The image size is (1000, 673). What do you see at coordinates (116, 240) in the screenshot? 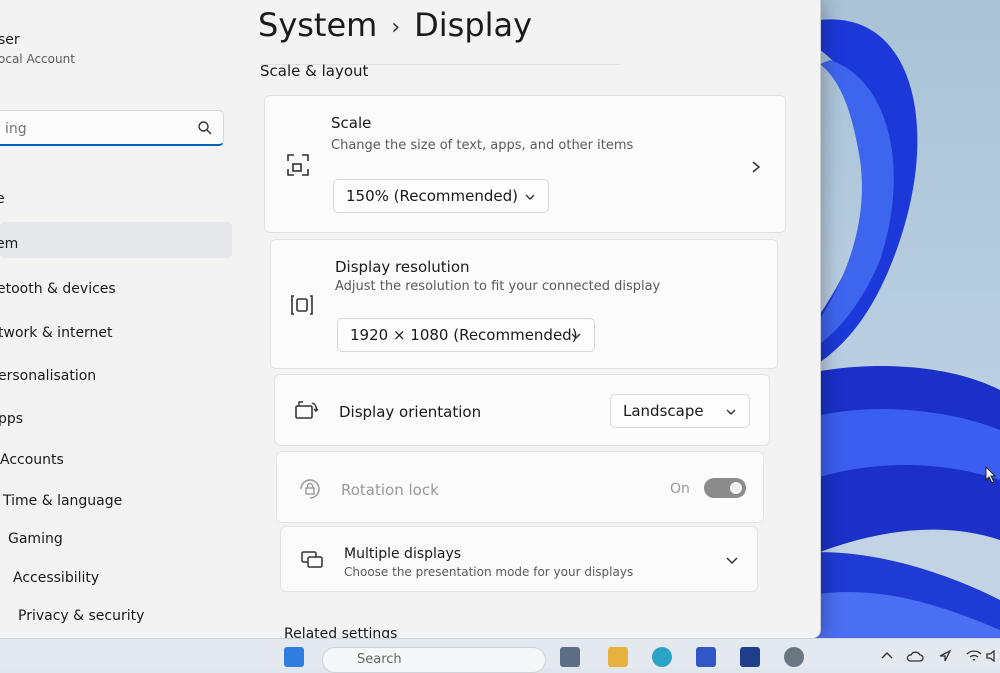
I see `sidebar-item-system: em` at bounding box center [116, 240].